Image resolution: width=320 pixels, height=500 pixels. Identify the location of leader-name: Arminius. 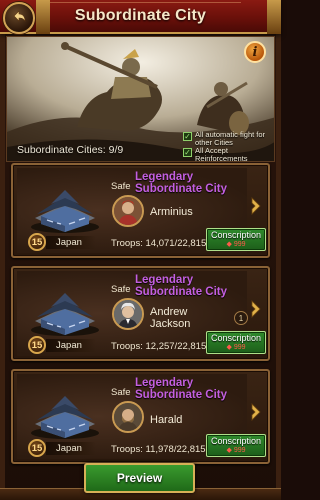
(171, 212).